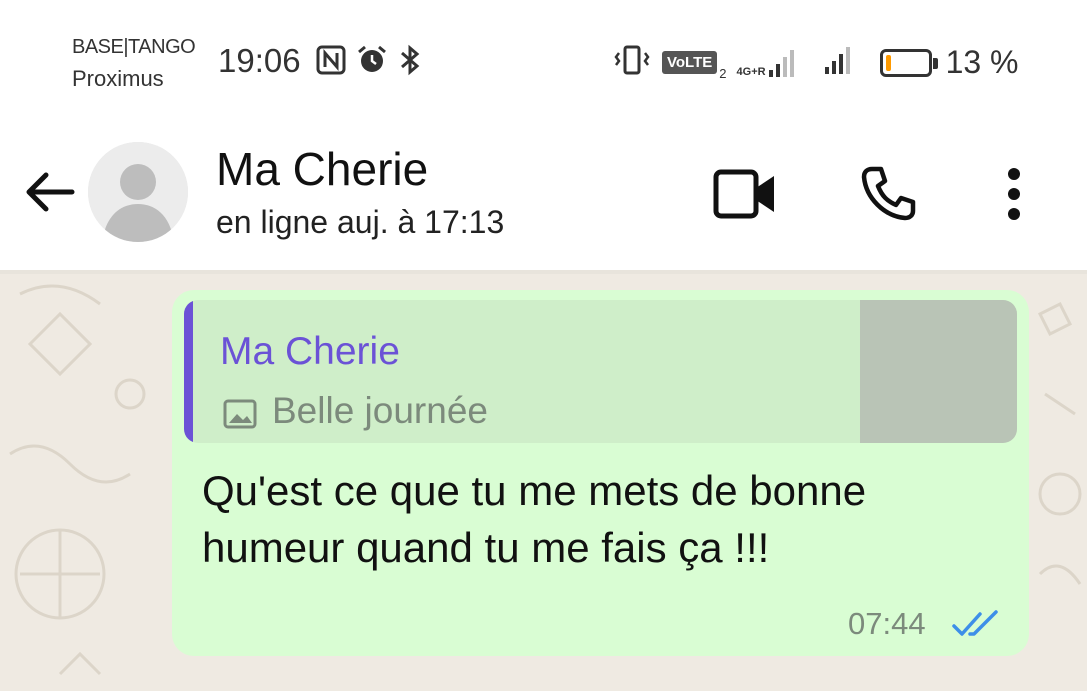 Image resolution: width=1087 pixels, height=691 pixels. Describe the element at coordinates (839, 62) in the screenshot. I see `signal-icon` at that location.